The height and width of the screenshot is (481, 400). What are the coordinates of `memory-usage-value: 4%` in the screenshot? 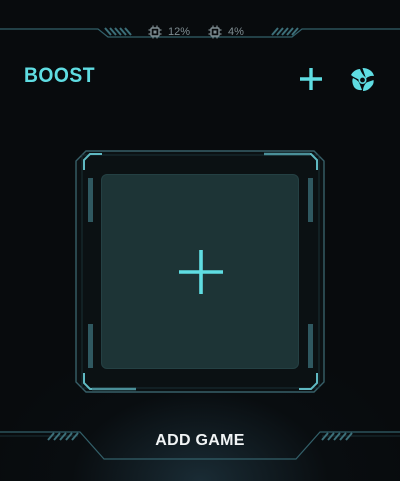 It's located at (236, 32).